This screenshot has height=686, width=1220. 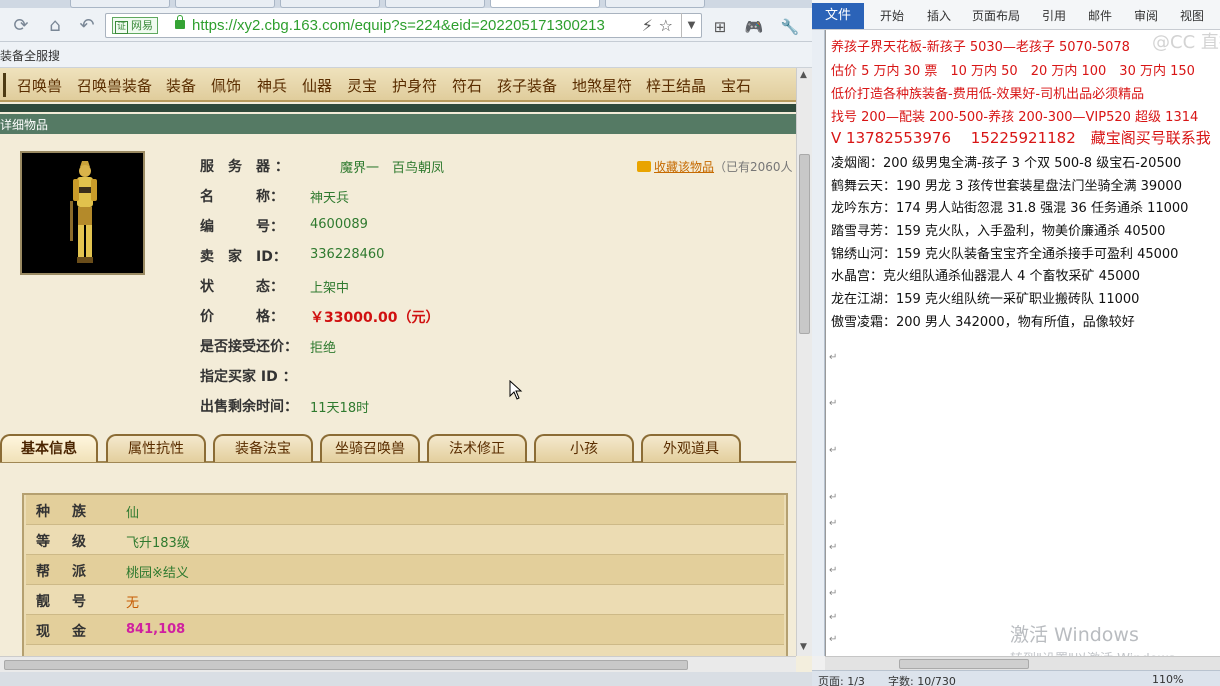 I want to click on address-dropdown-icon: ▼, so click(x=691, y=25).